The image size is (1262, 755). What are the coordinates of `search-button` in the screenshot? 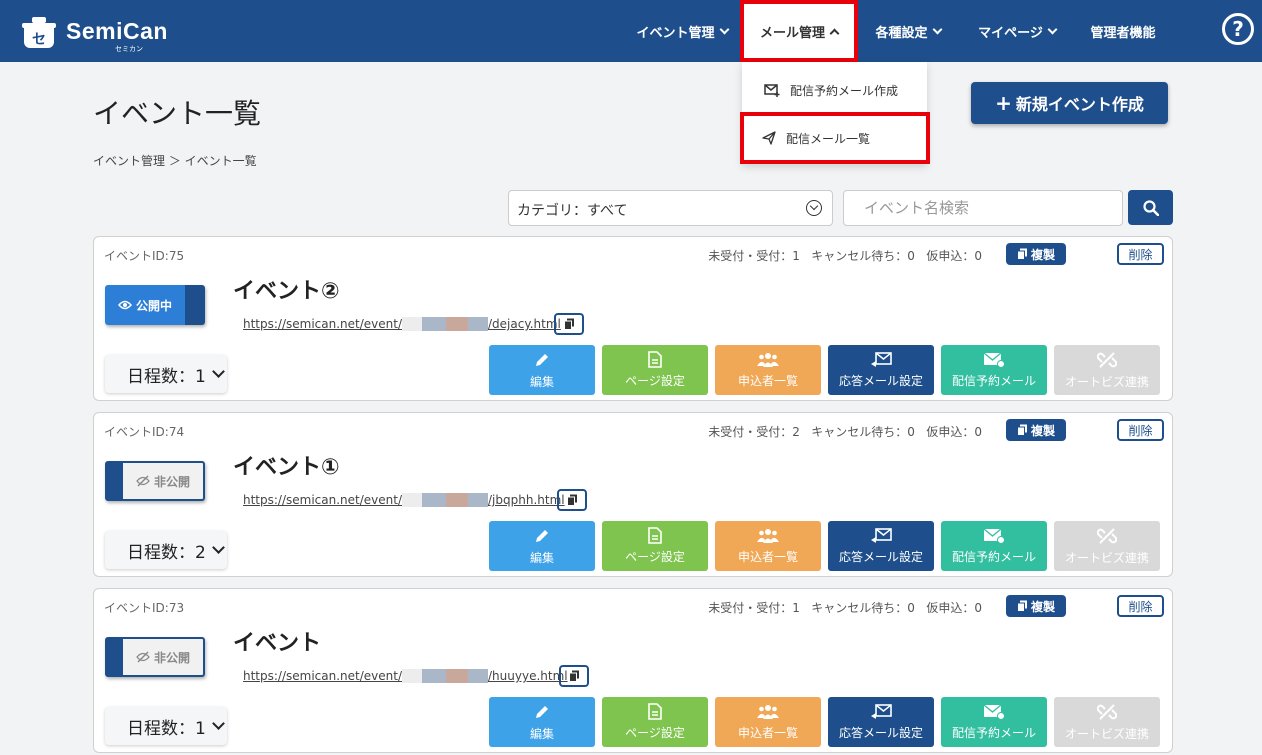 It's located at (1150, 207).